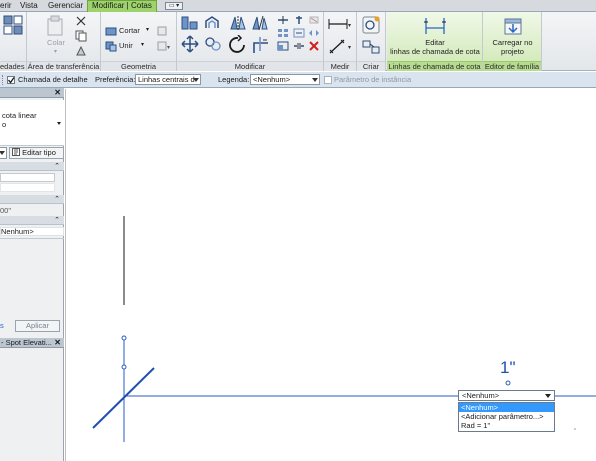 This screenshot has height=461, width=596. I want to click on type-selector: cota linear o, so click(32, 123).